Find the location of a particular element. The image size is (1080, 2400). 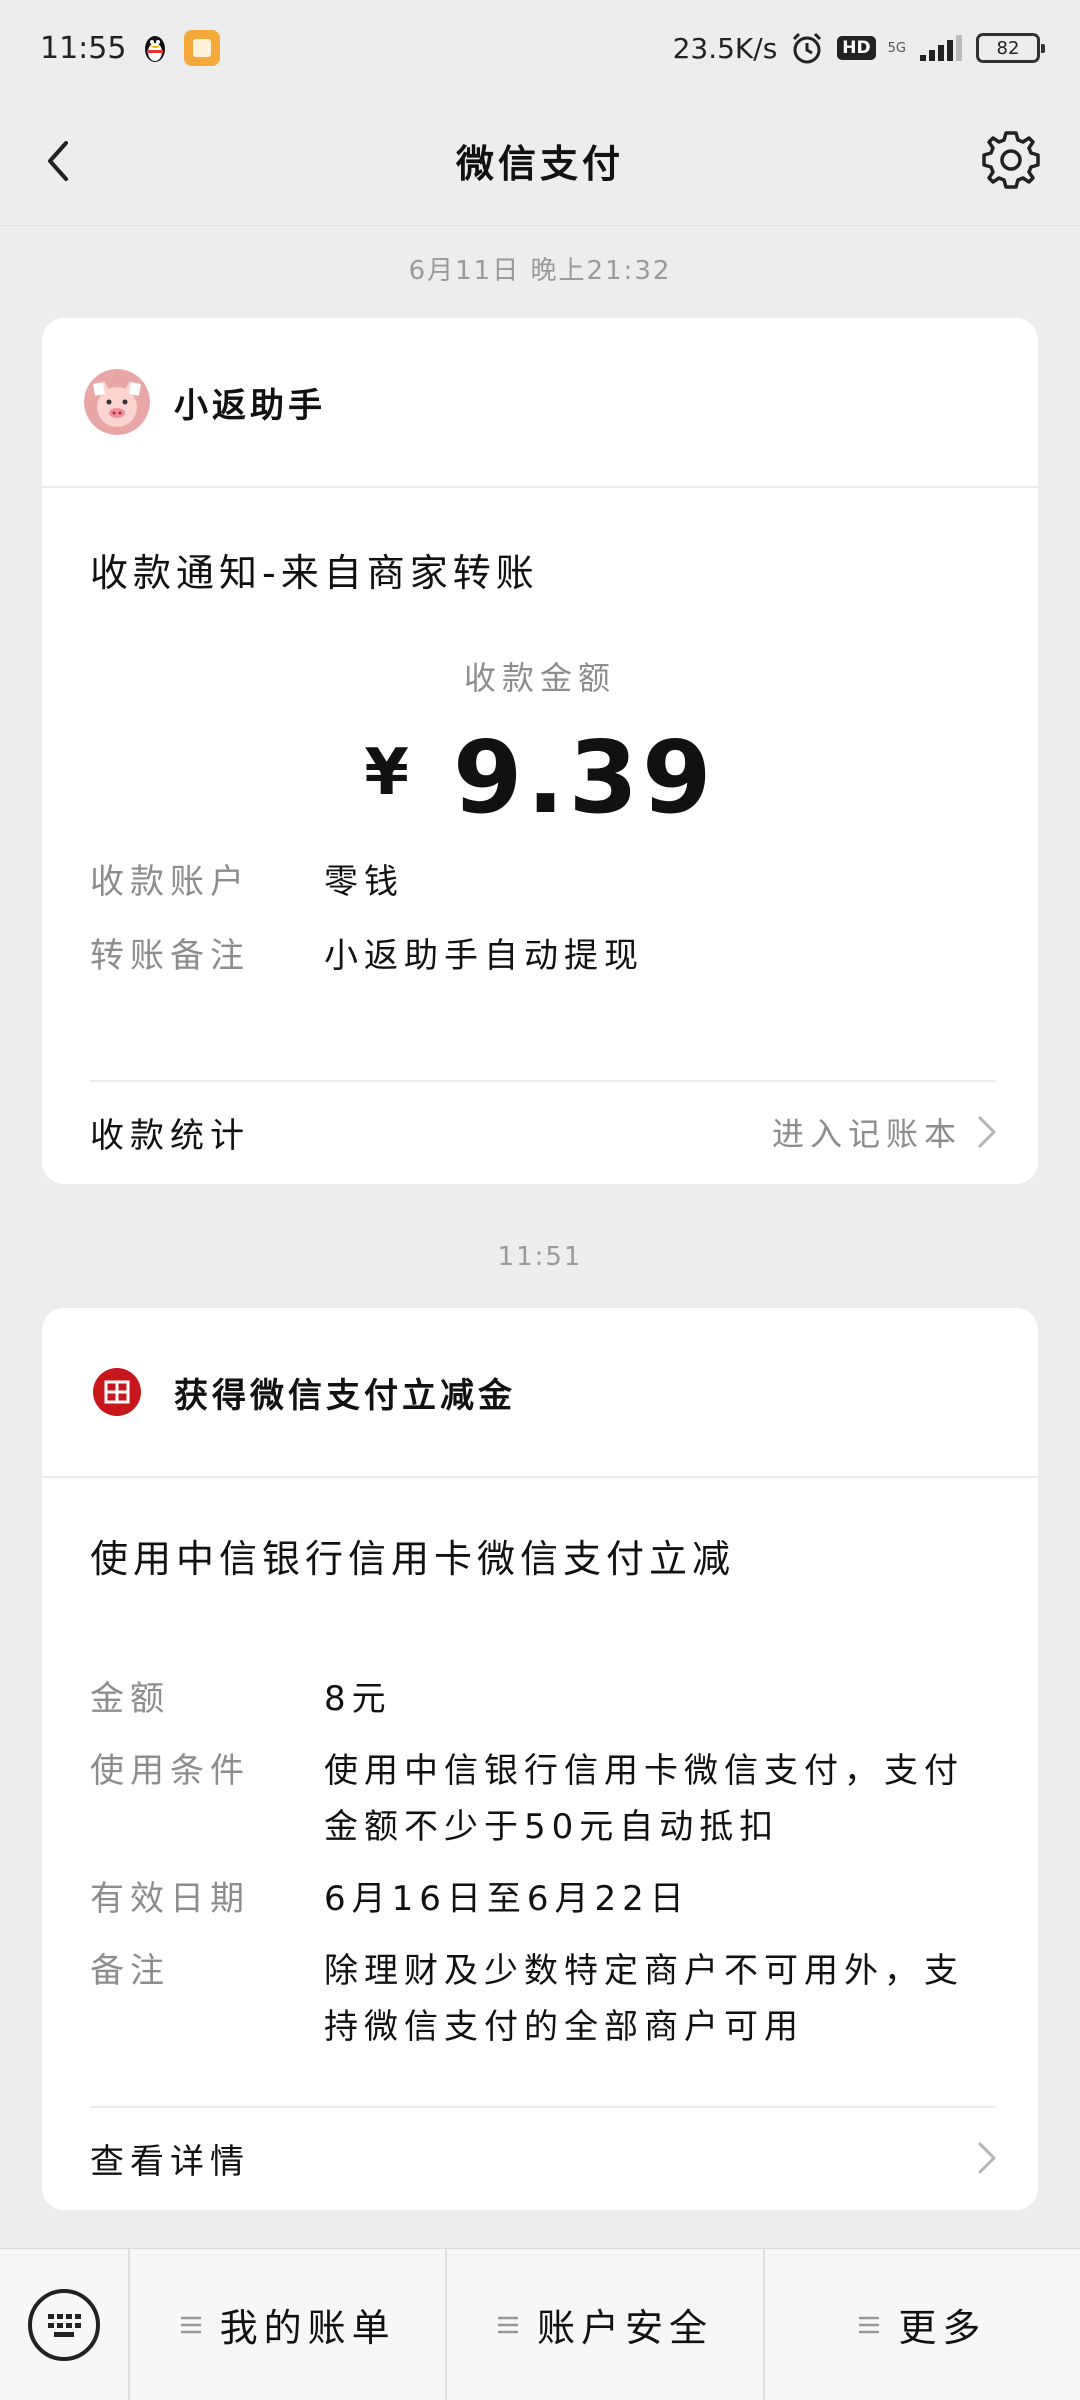

battery-indicator: 82 is located at coordinates (1010, 48).